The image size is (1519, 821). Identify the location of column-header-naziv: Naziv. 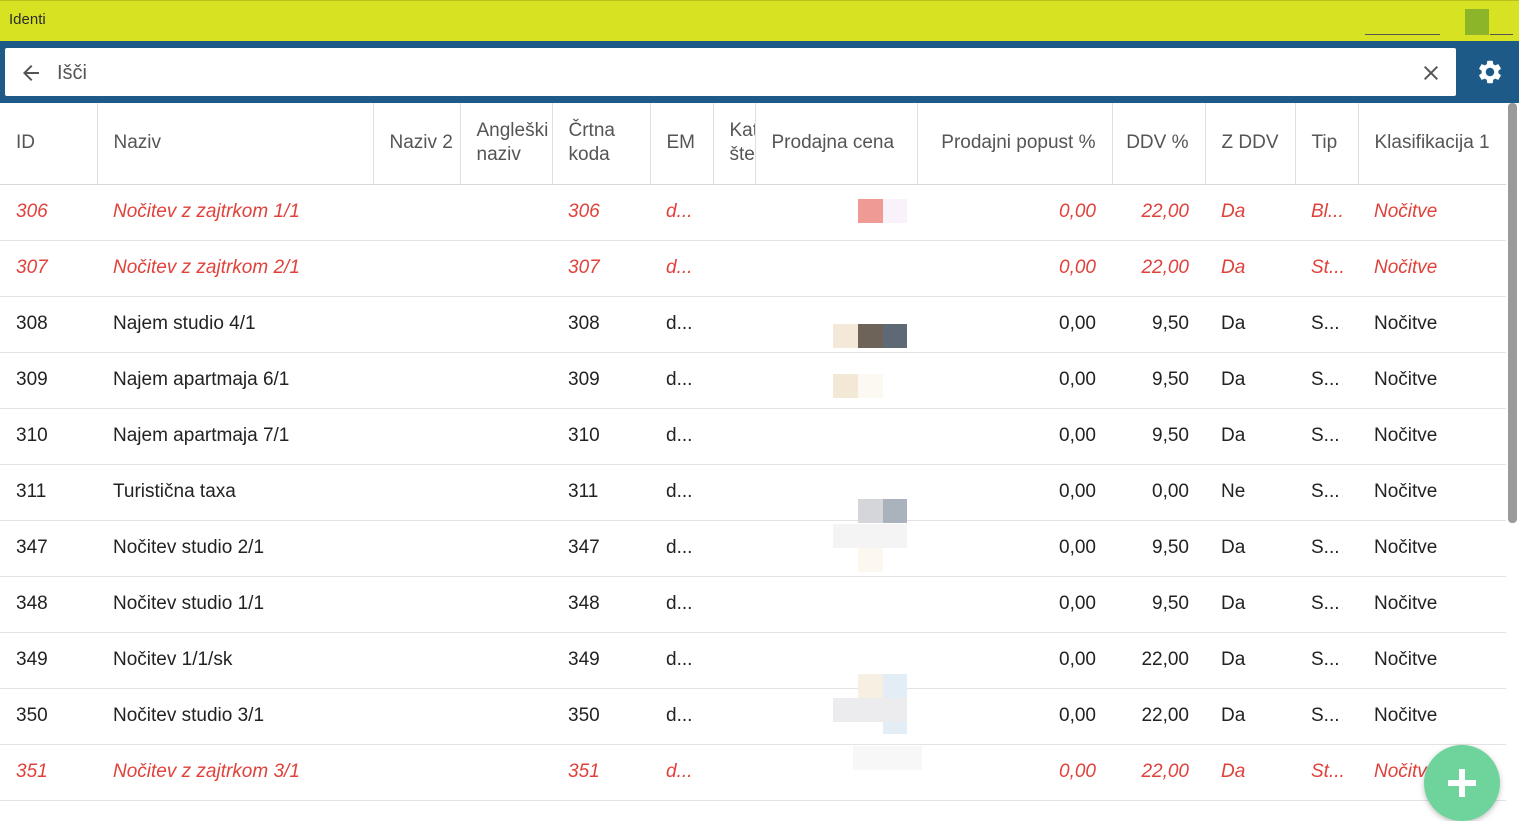
(235, 144).